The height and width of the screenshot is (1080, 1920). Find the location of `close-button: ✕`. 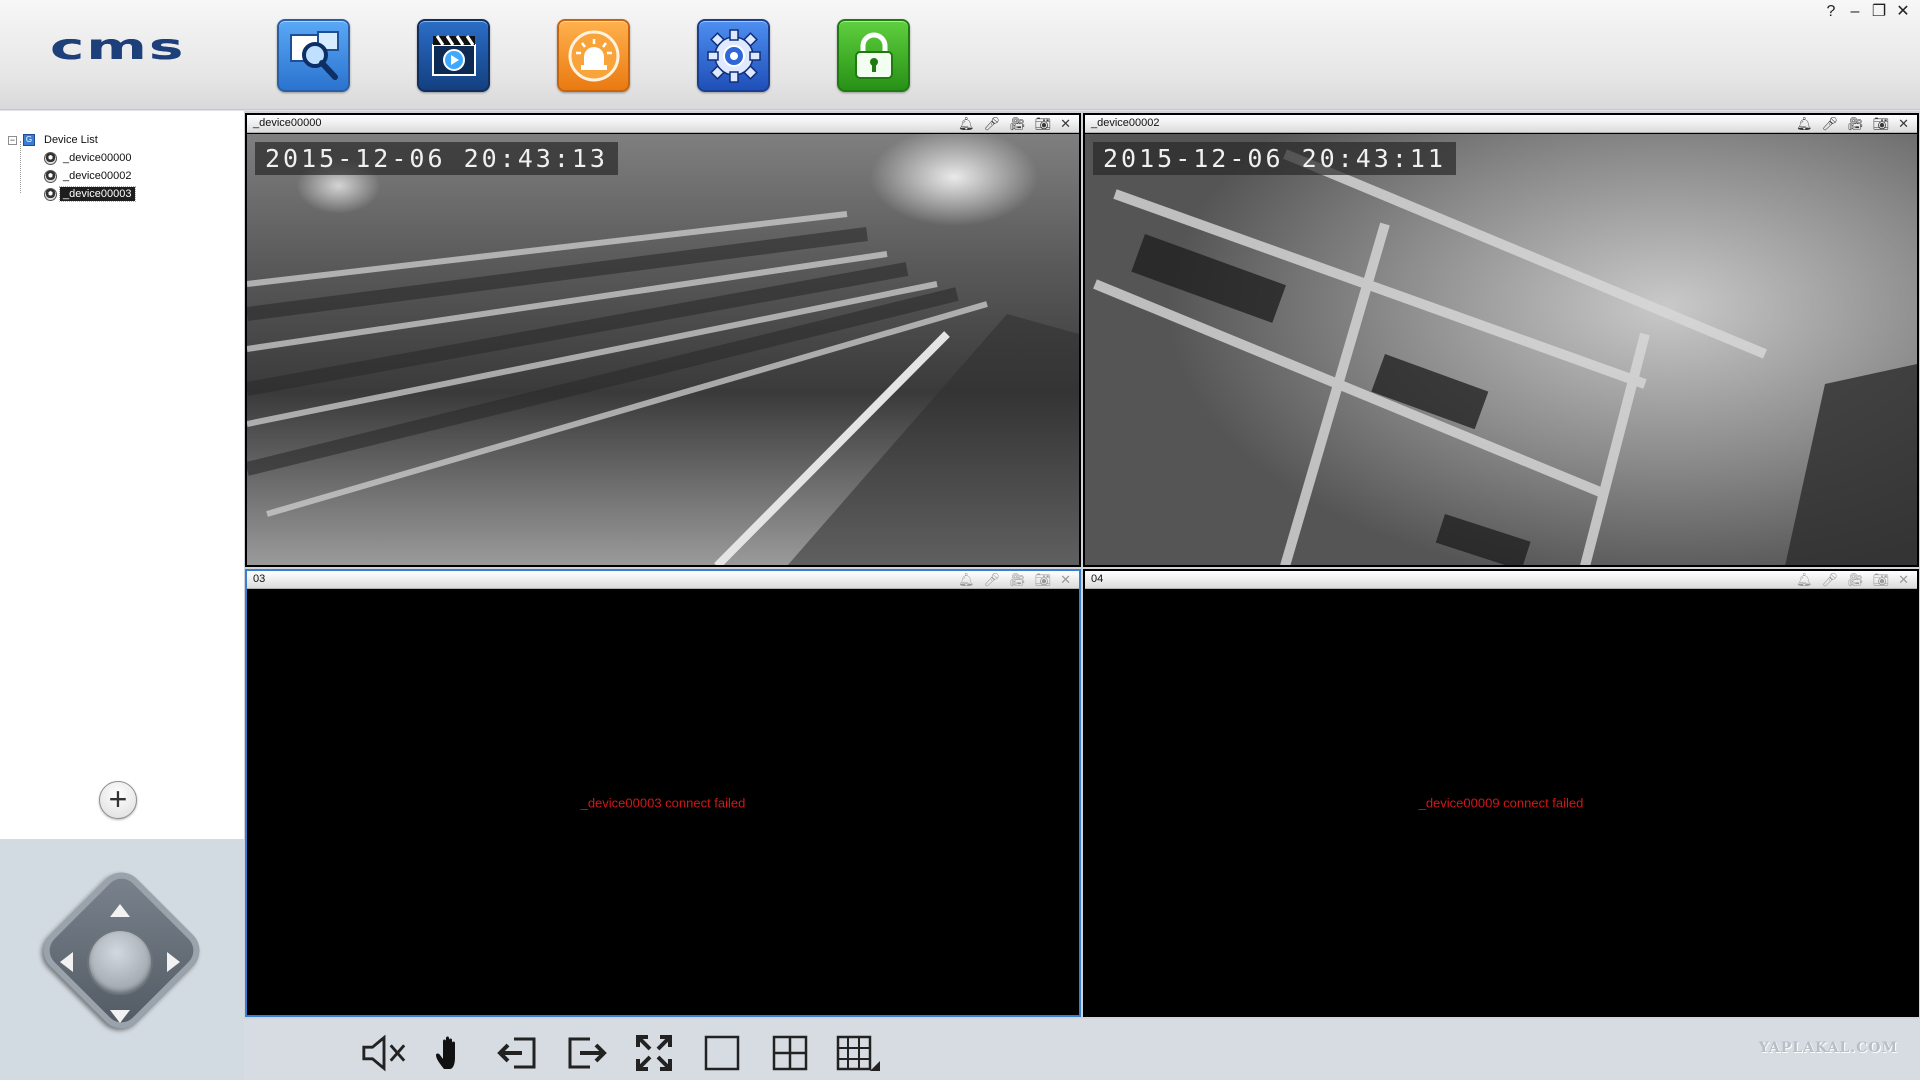

close-button: ✕ is located at coordinates (1903, 12).